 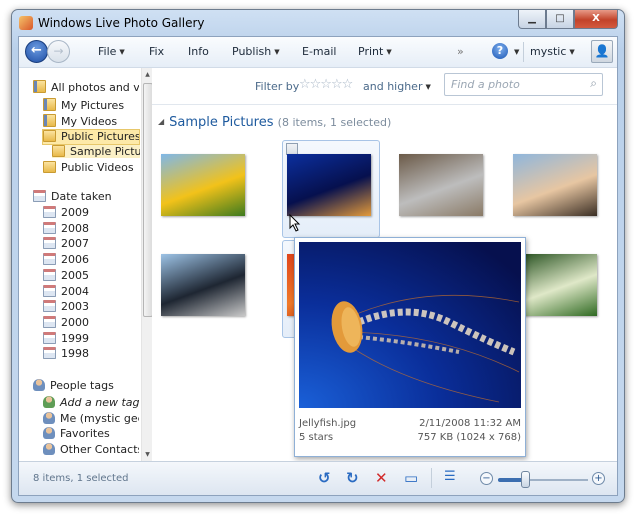 I want to click on sidebar-item-me: Me (mystic geek), so click(x=91, y=418).